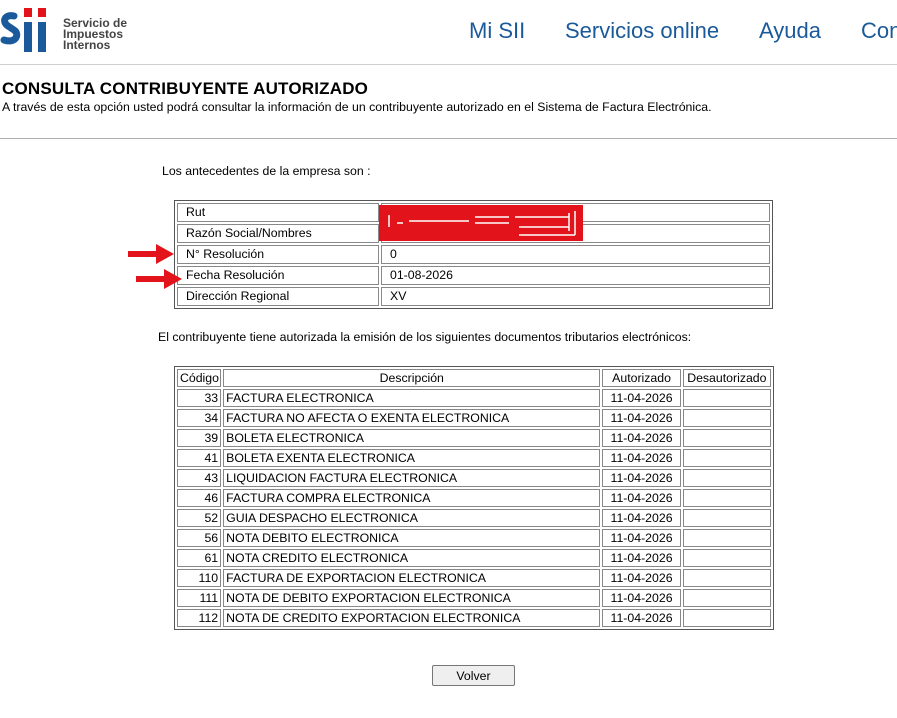 This screenshot has width=897, height=718. I want to click on nav-ayuda: Ayuda, so click(790, 31).